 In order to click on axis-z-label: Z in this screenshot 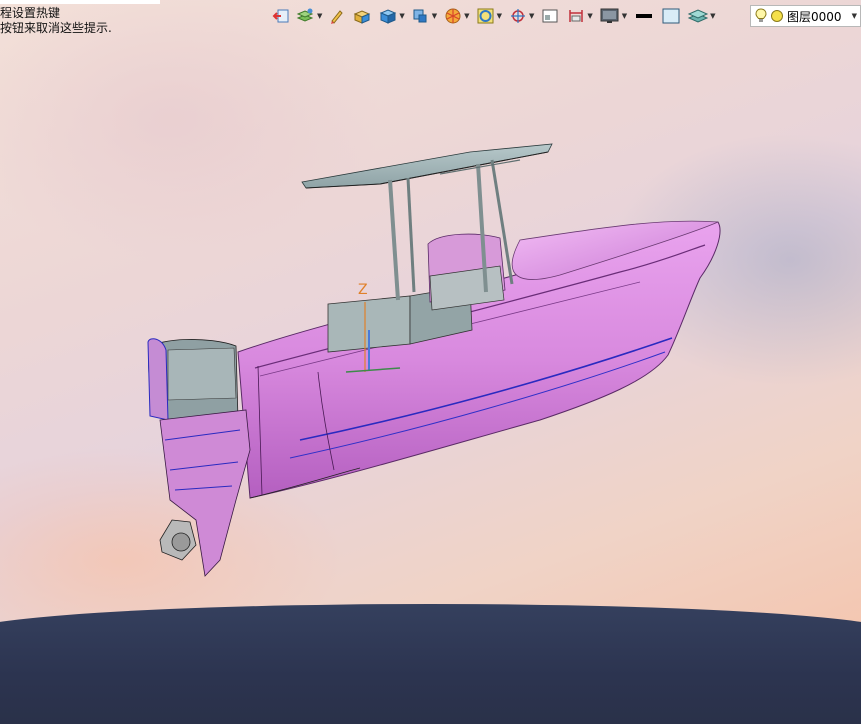, I will do `click(363, 290)`.